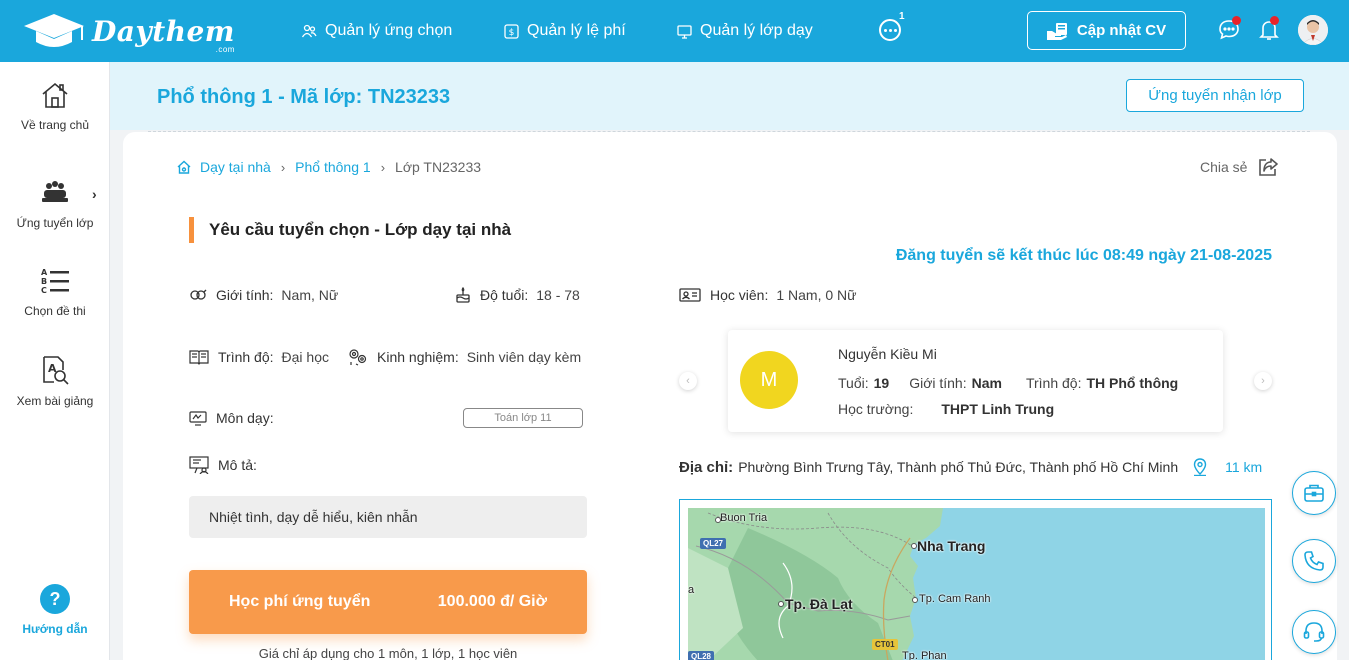 The height and width of the screenshot is (660, 1349). What do you see at coordinates (305, 357) in the screenshot?
I see `level-value: Đại học` at bounding box center [305, 357].